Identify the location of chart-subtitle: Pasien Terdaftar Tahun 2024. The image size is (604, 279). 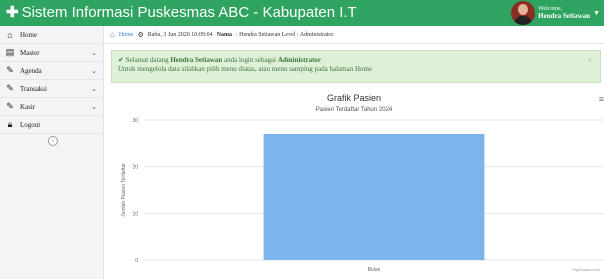
(354, 110).